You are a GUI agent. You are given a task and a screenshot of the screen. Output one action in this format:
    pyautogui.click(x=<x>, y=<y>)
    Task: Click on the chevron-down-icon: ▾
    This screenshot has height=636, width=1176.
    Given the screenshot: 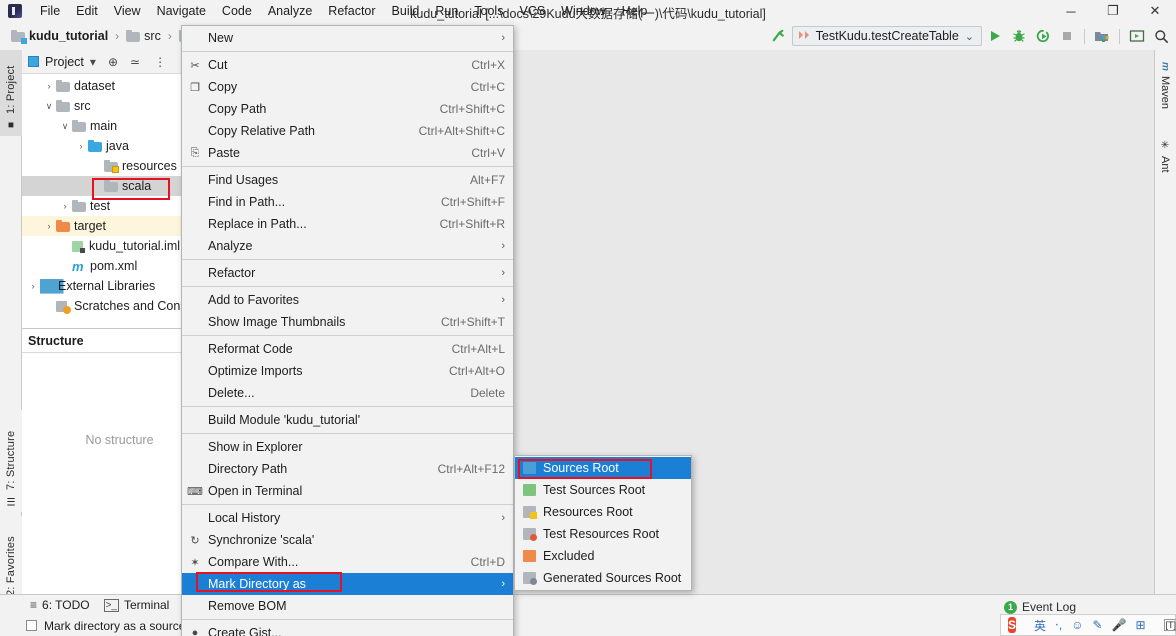 What is the action you would take?
    pyautogui.click(x=93, y=62)
    